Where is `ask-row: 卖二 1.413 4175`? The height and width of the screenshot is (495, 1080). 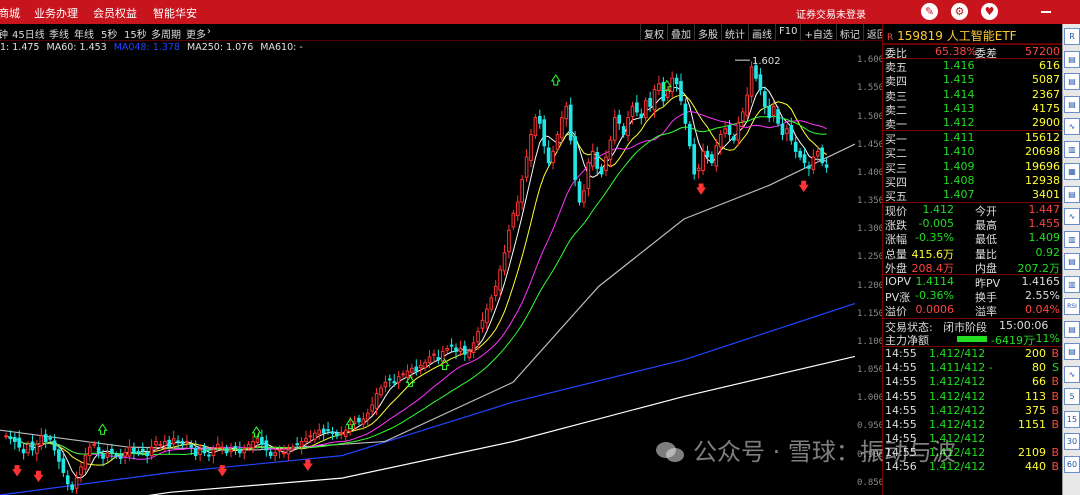 ask-row: 卖二 1.413 4175 is located at coordinates (972, 109).